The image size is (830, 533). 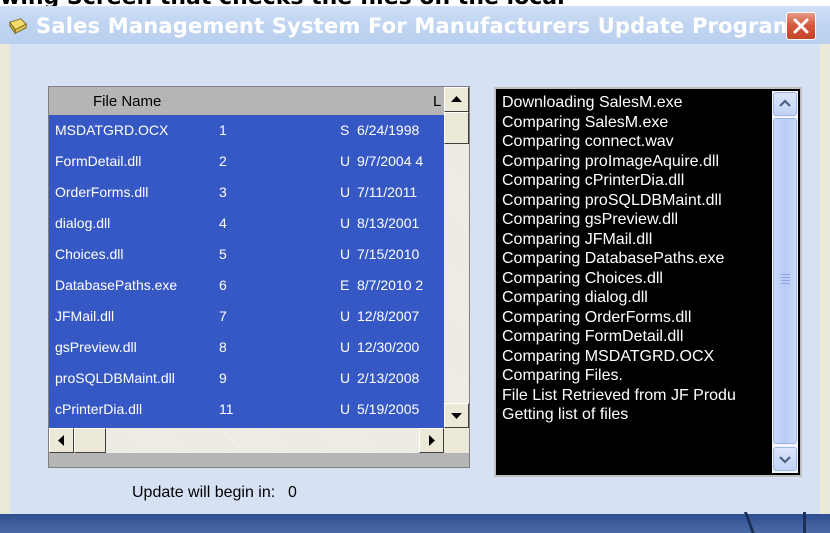 I want to click on file-name: proSQLDBMaint.dll, so click(x=115, y=378).